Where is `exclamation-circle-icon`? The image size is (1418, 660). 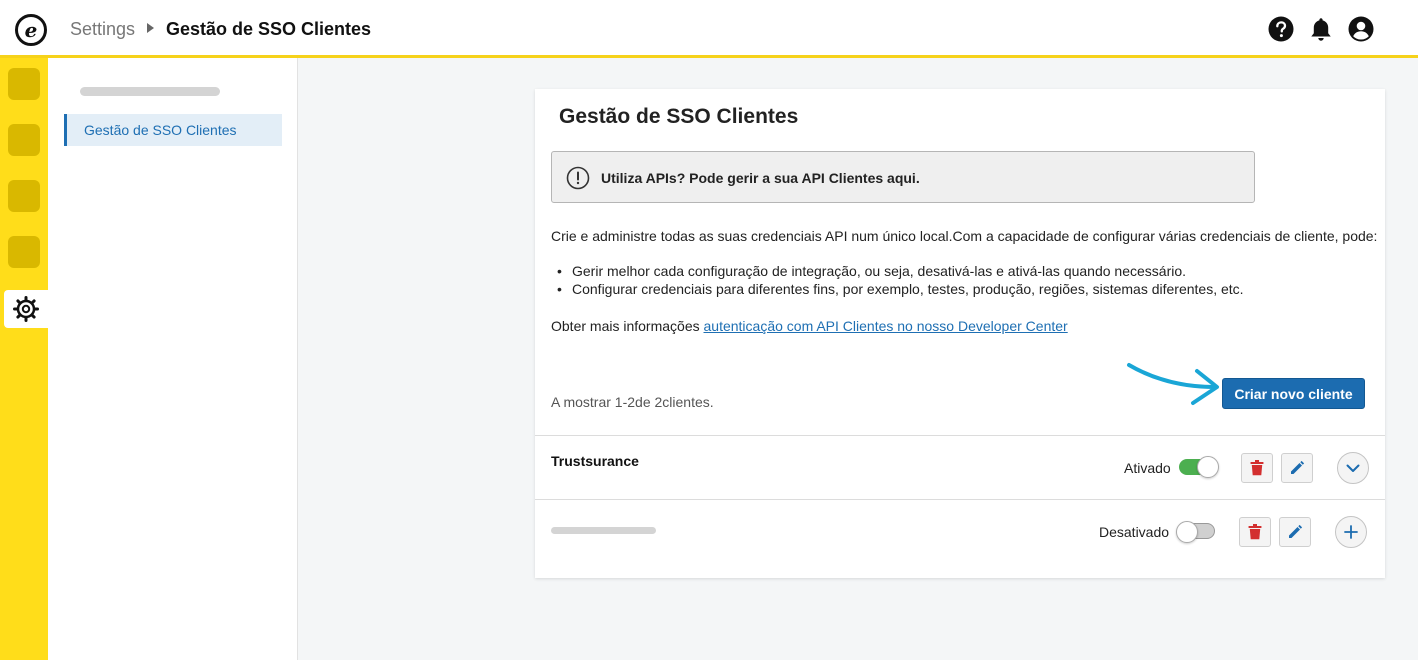
exclamation-circle-icon is located at coordinates (578, 178).